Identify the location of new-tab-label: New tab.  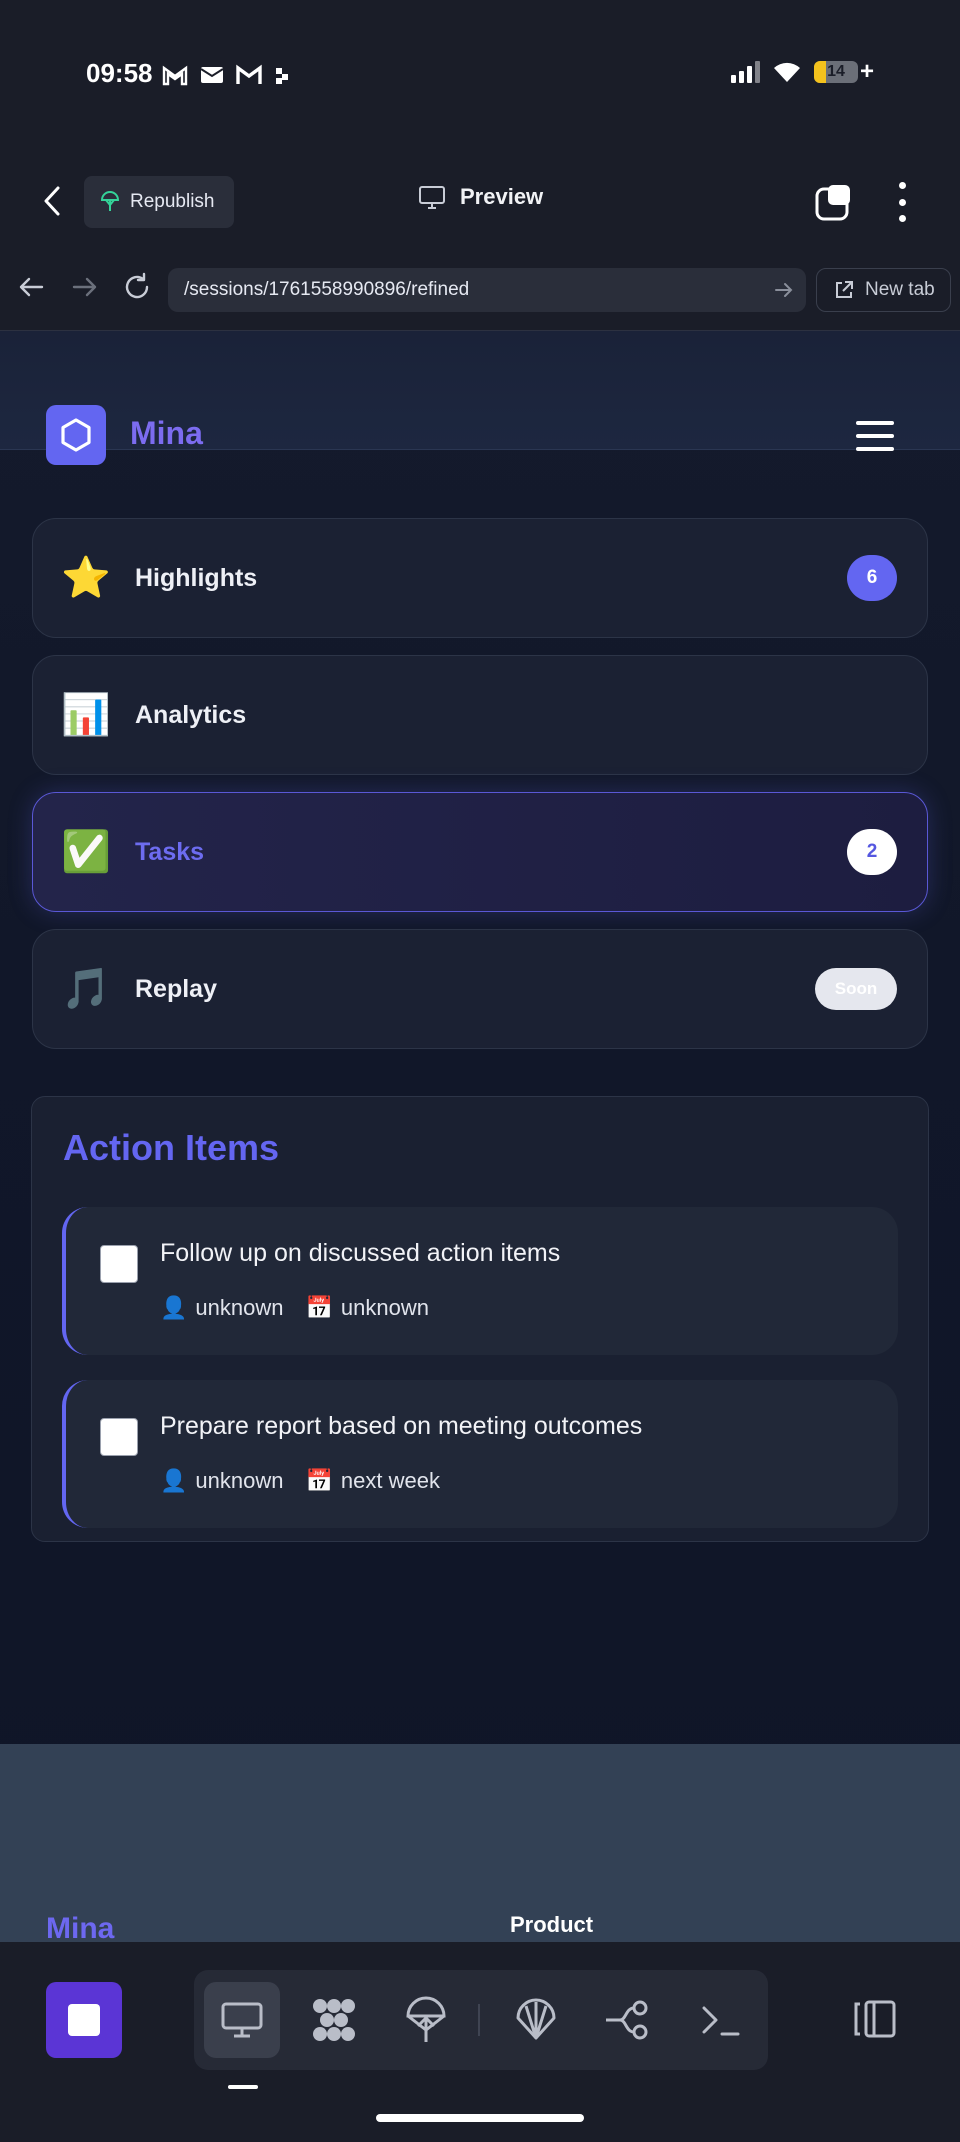
(900, 289).